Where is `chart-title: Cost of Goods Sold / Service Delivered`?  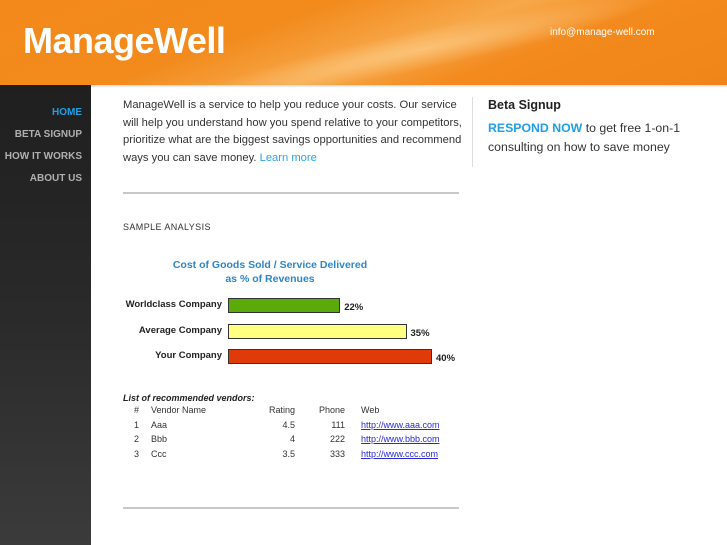
chart-title: Cost of Goods Sold / Service Delivered is located at coordinates (270, 265).